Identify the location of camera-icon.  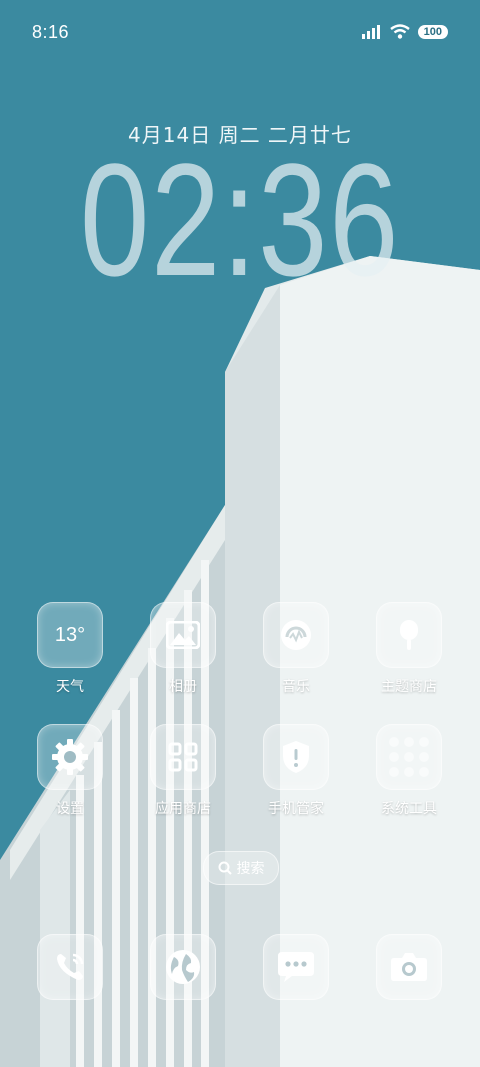
(409, 967).